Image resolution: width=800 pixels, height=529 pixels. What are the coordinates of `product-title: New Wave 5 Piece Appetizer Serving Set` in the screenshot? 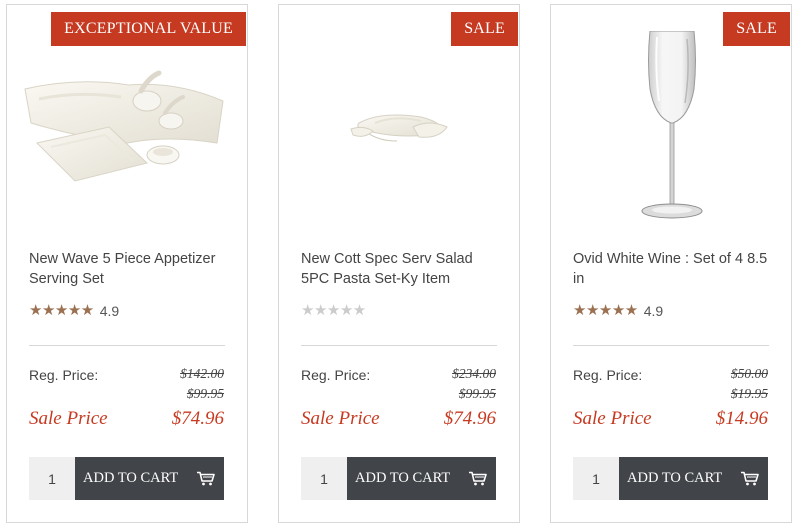 It's located at (129, 269).